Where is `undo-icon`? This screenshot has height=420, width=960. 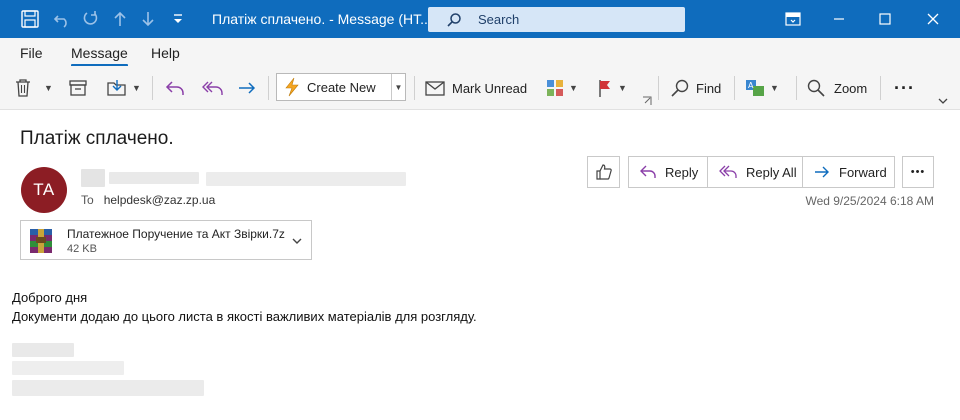 undo-icon is located at coordinates (62, 19).